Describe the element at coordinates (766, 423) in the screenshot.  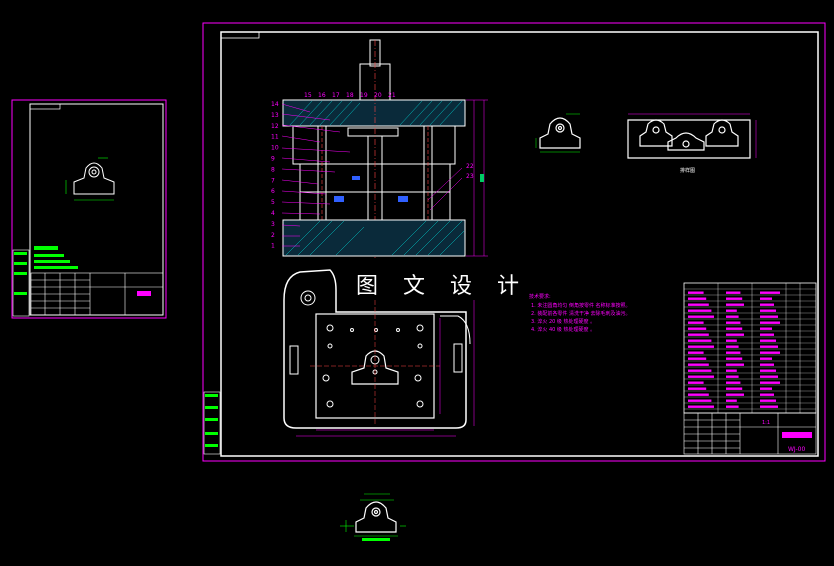
I see `title-block-scale: 1:1` at that location.